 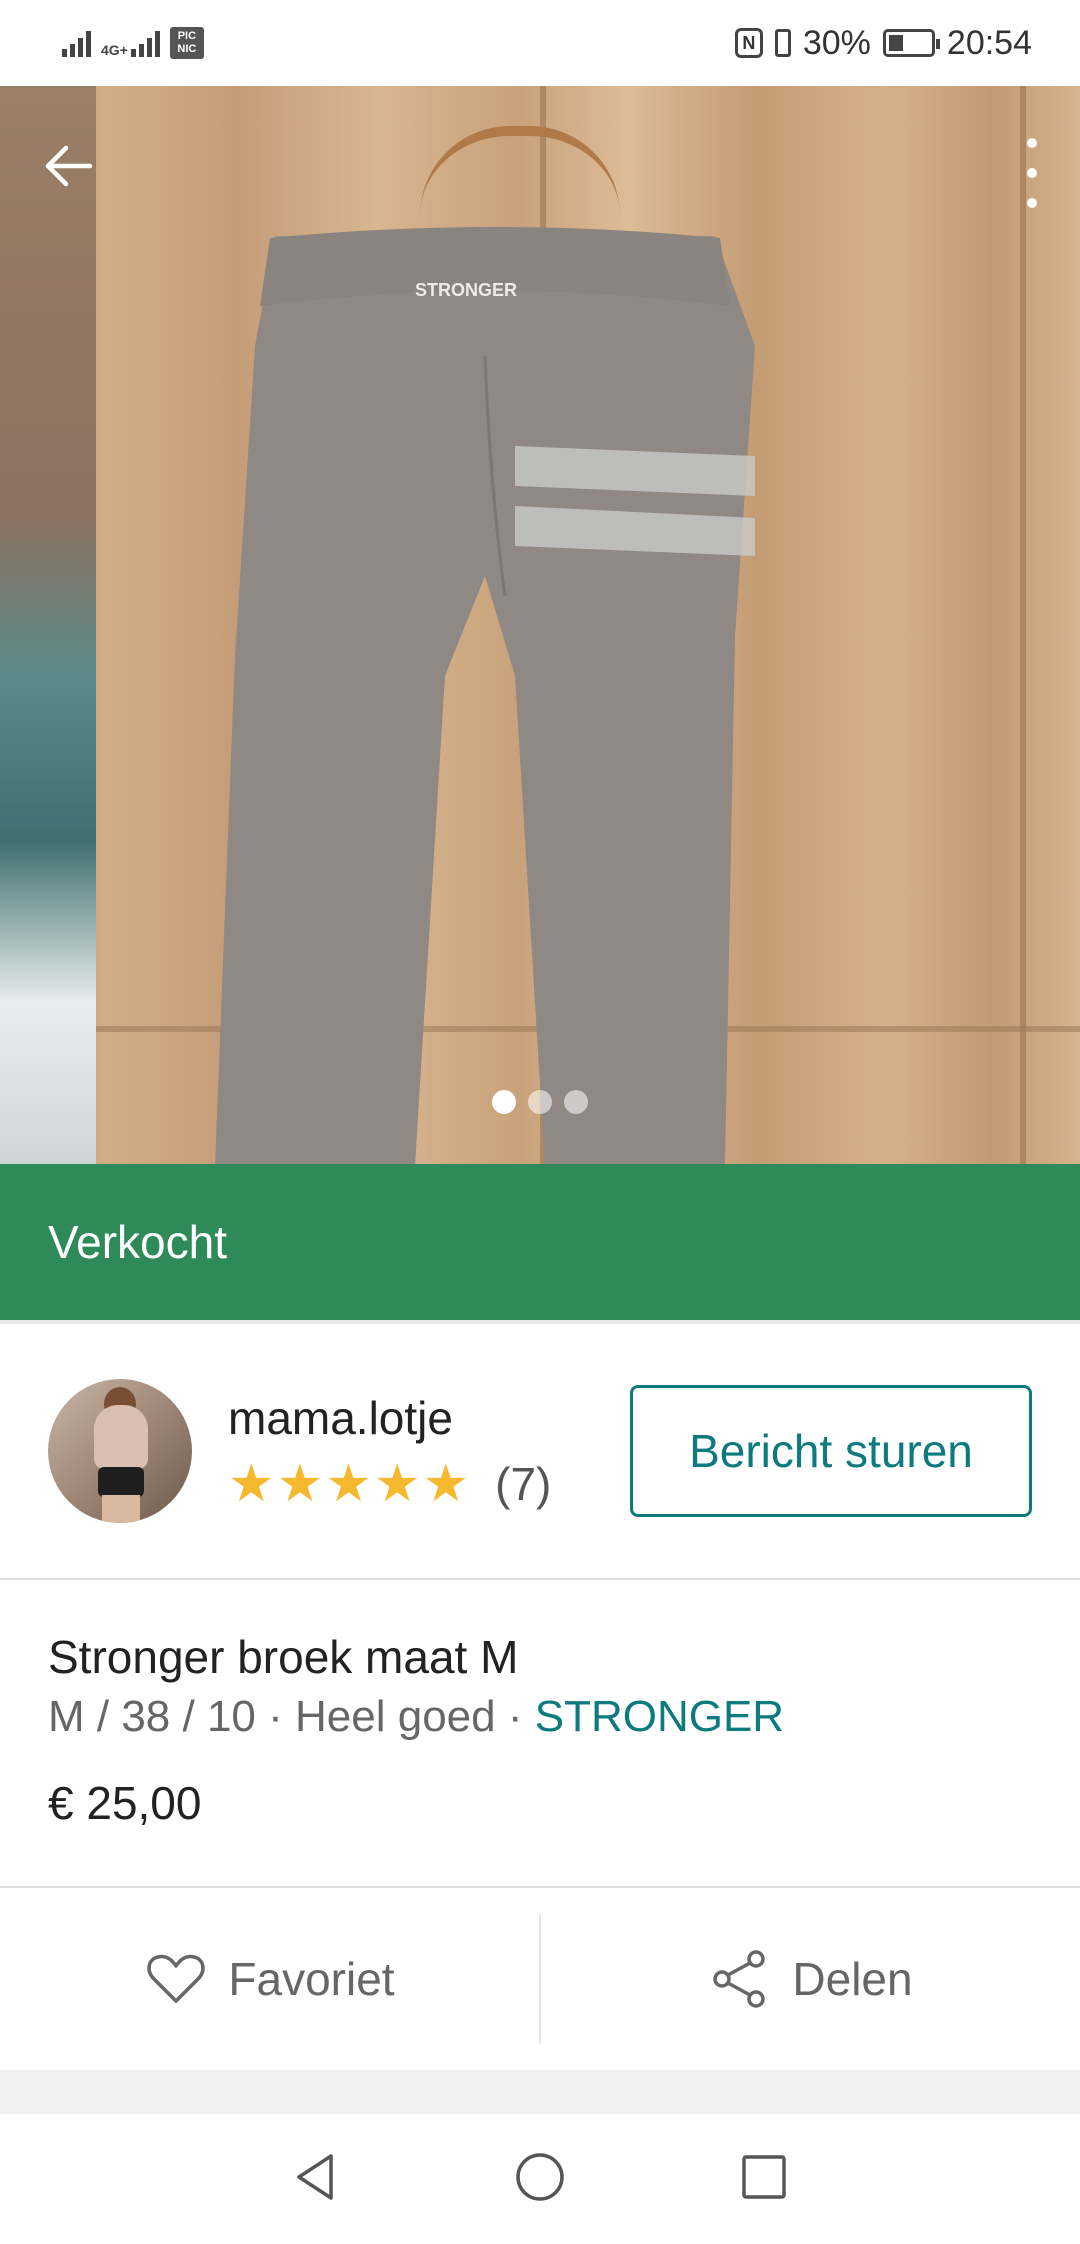 What do you see at coordinates (389, 1418) in the screenshot?
I see `seller-name: mama.lotje` at bounding box center [389, 1418].